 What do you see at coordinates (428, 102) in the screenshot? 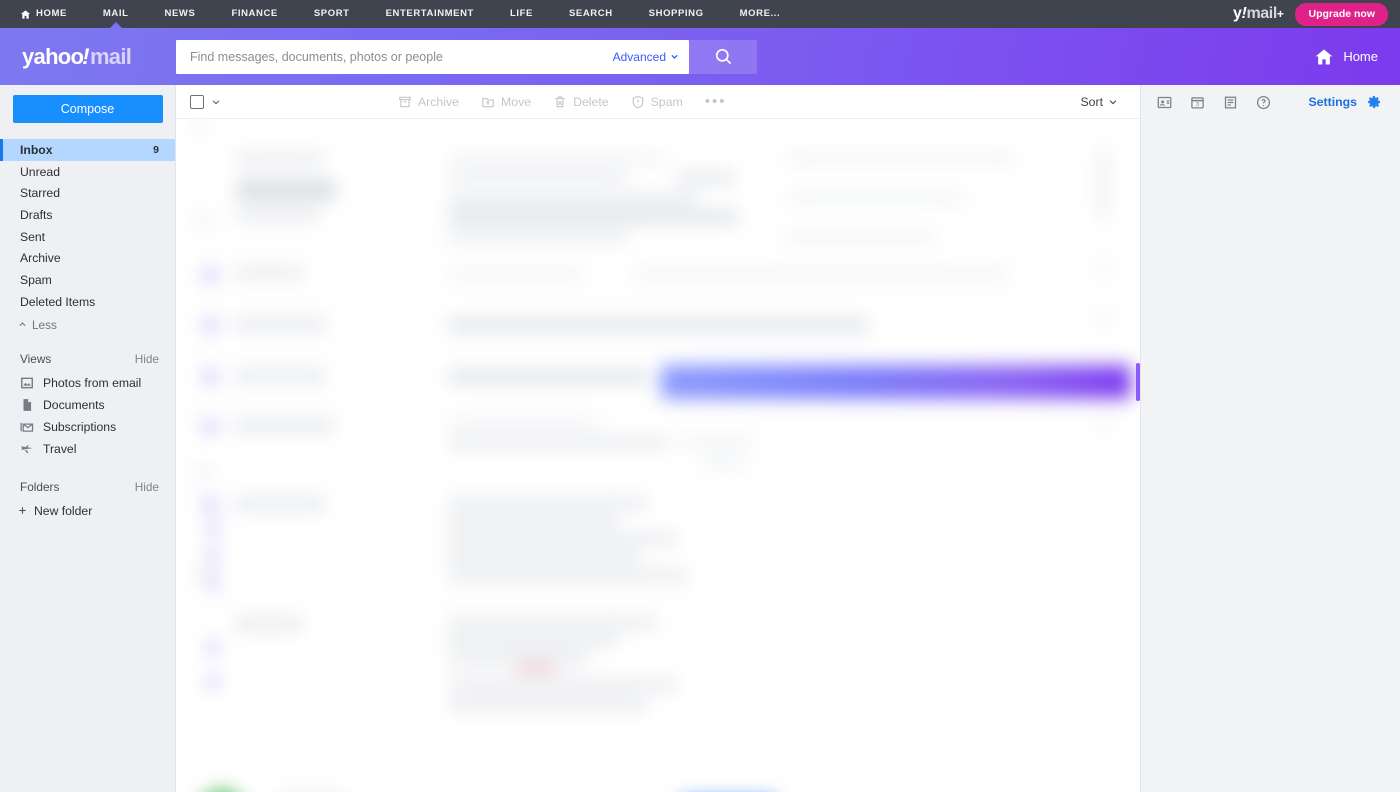
I see `archive-button: Archive` at bounding box center [428, 102].